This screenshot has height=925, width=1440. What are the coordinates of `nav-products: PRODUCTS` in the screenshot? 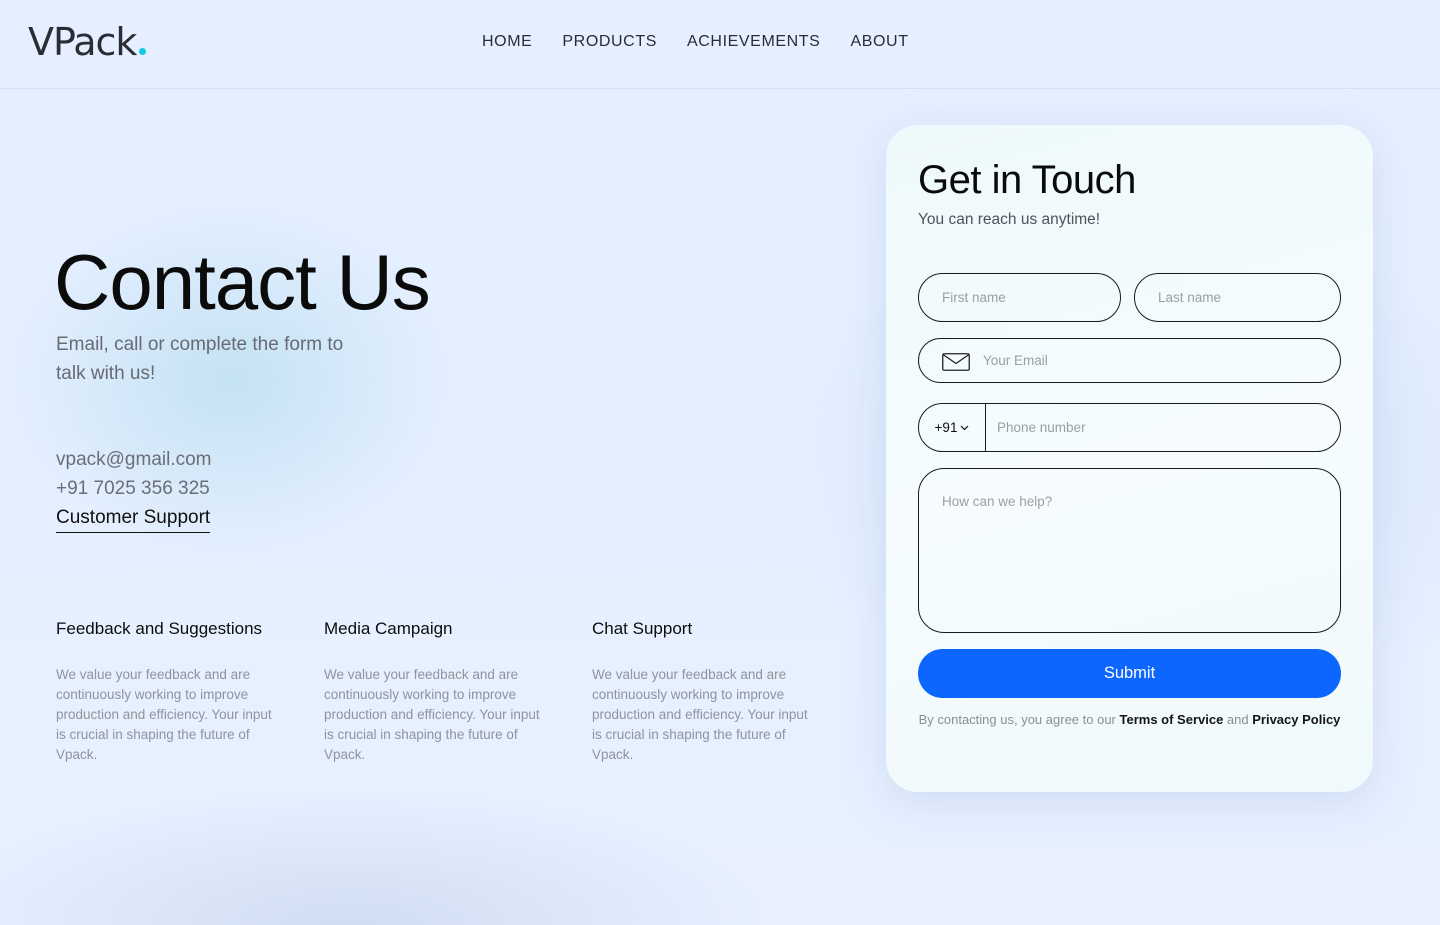 It's located at (609, 42).